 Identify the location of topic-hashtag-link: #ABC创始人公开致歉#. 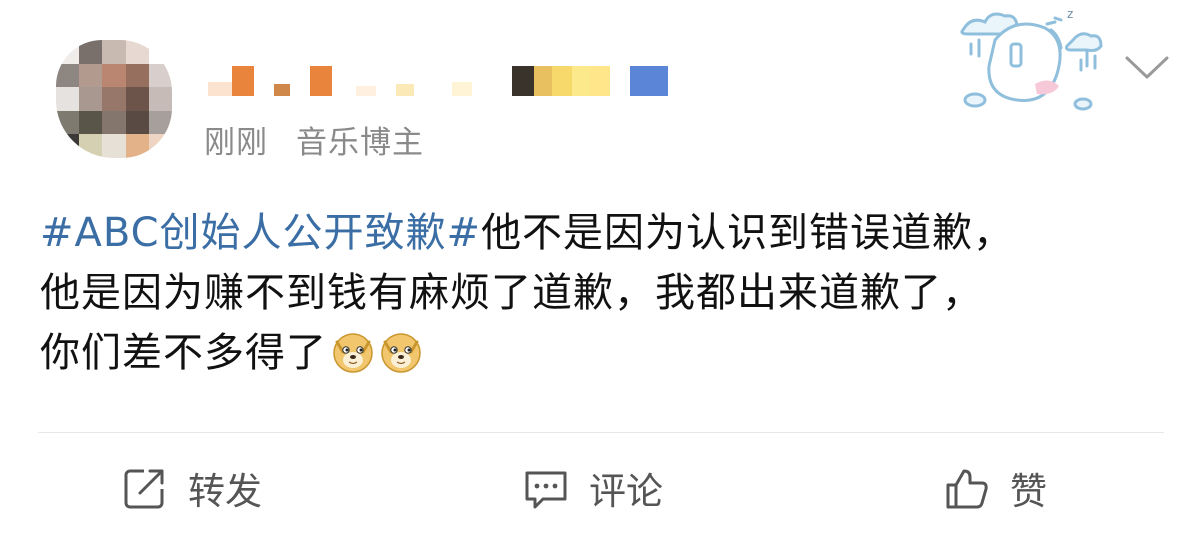
(260, 233).